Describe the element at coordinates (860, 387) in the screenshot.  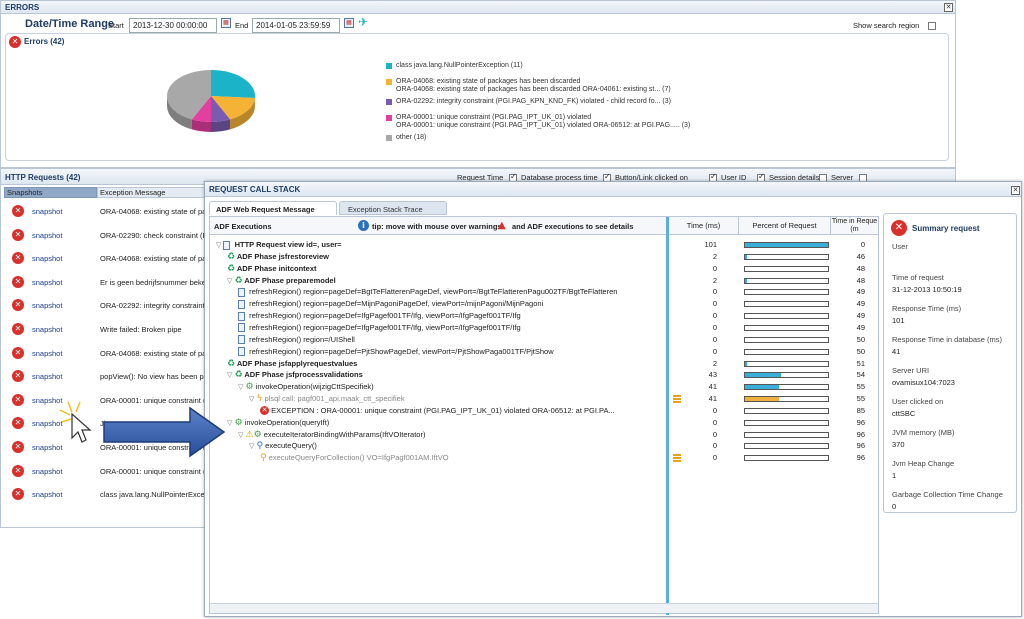
I see `time-in-request-value: 55` at that location.